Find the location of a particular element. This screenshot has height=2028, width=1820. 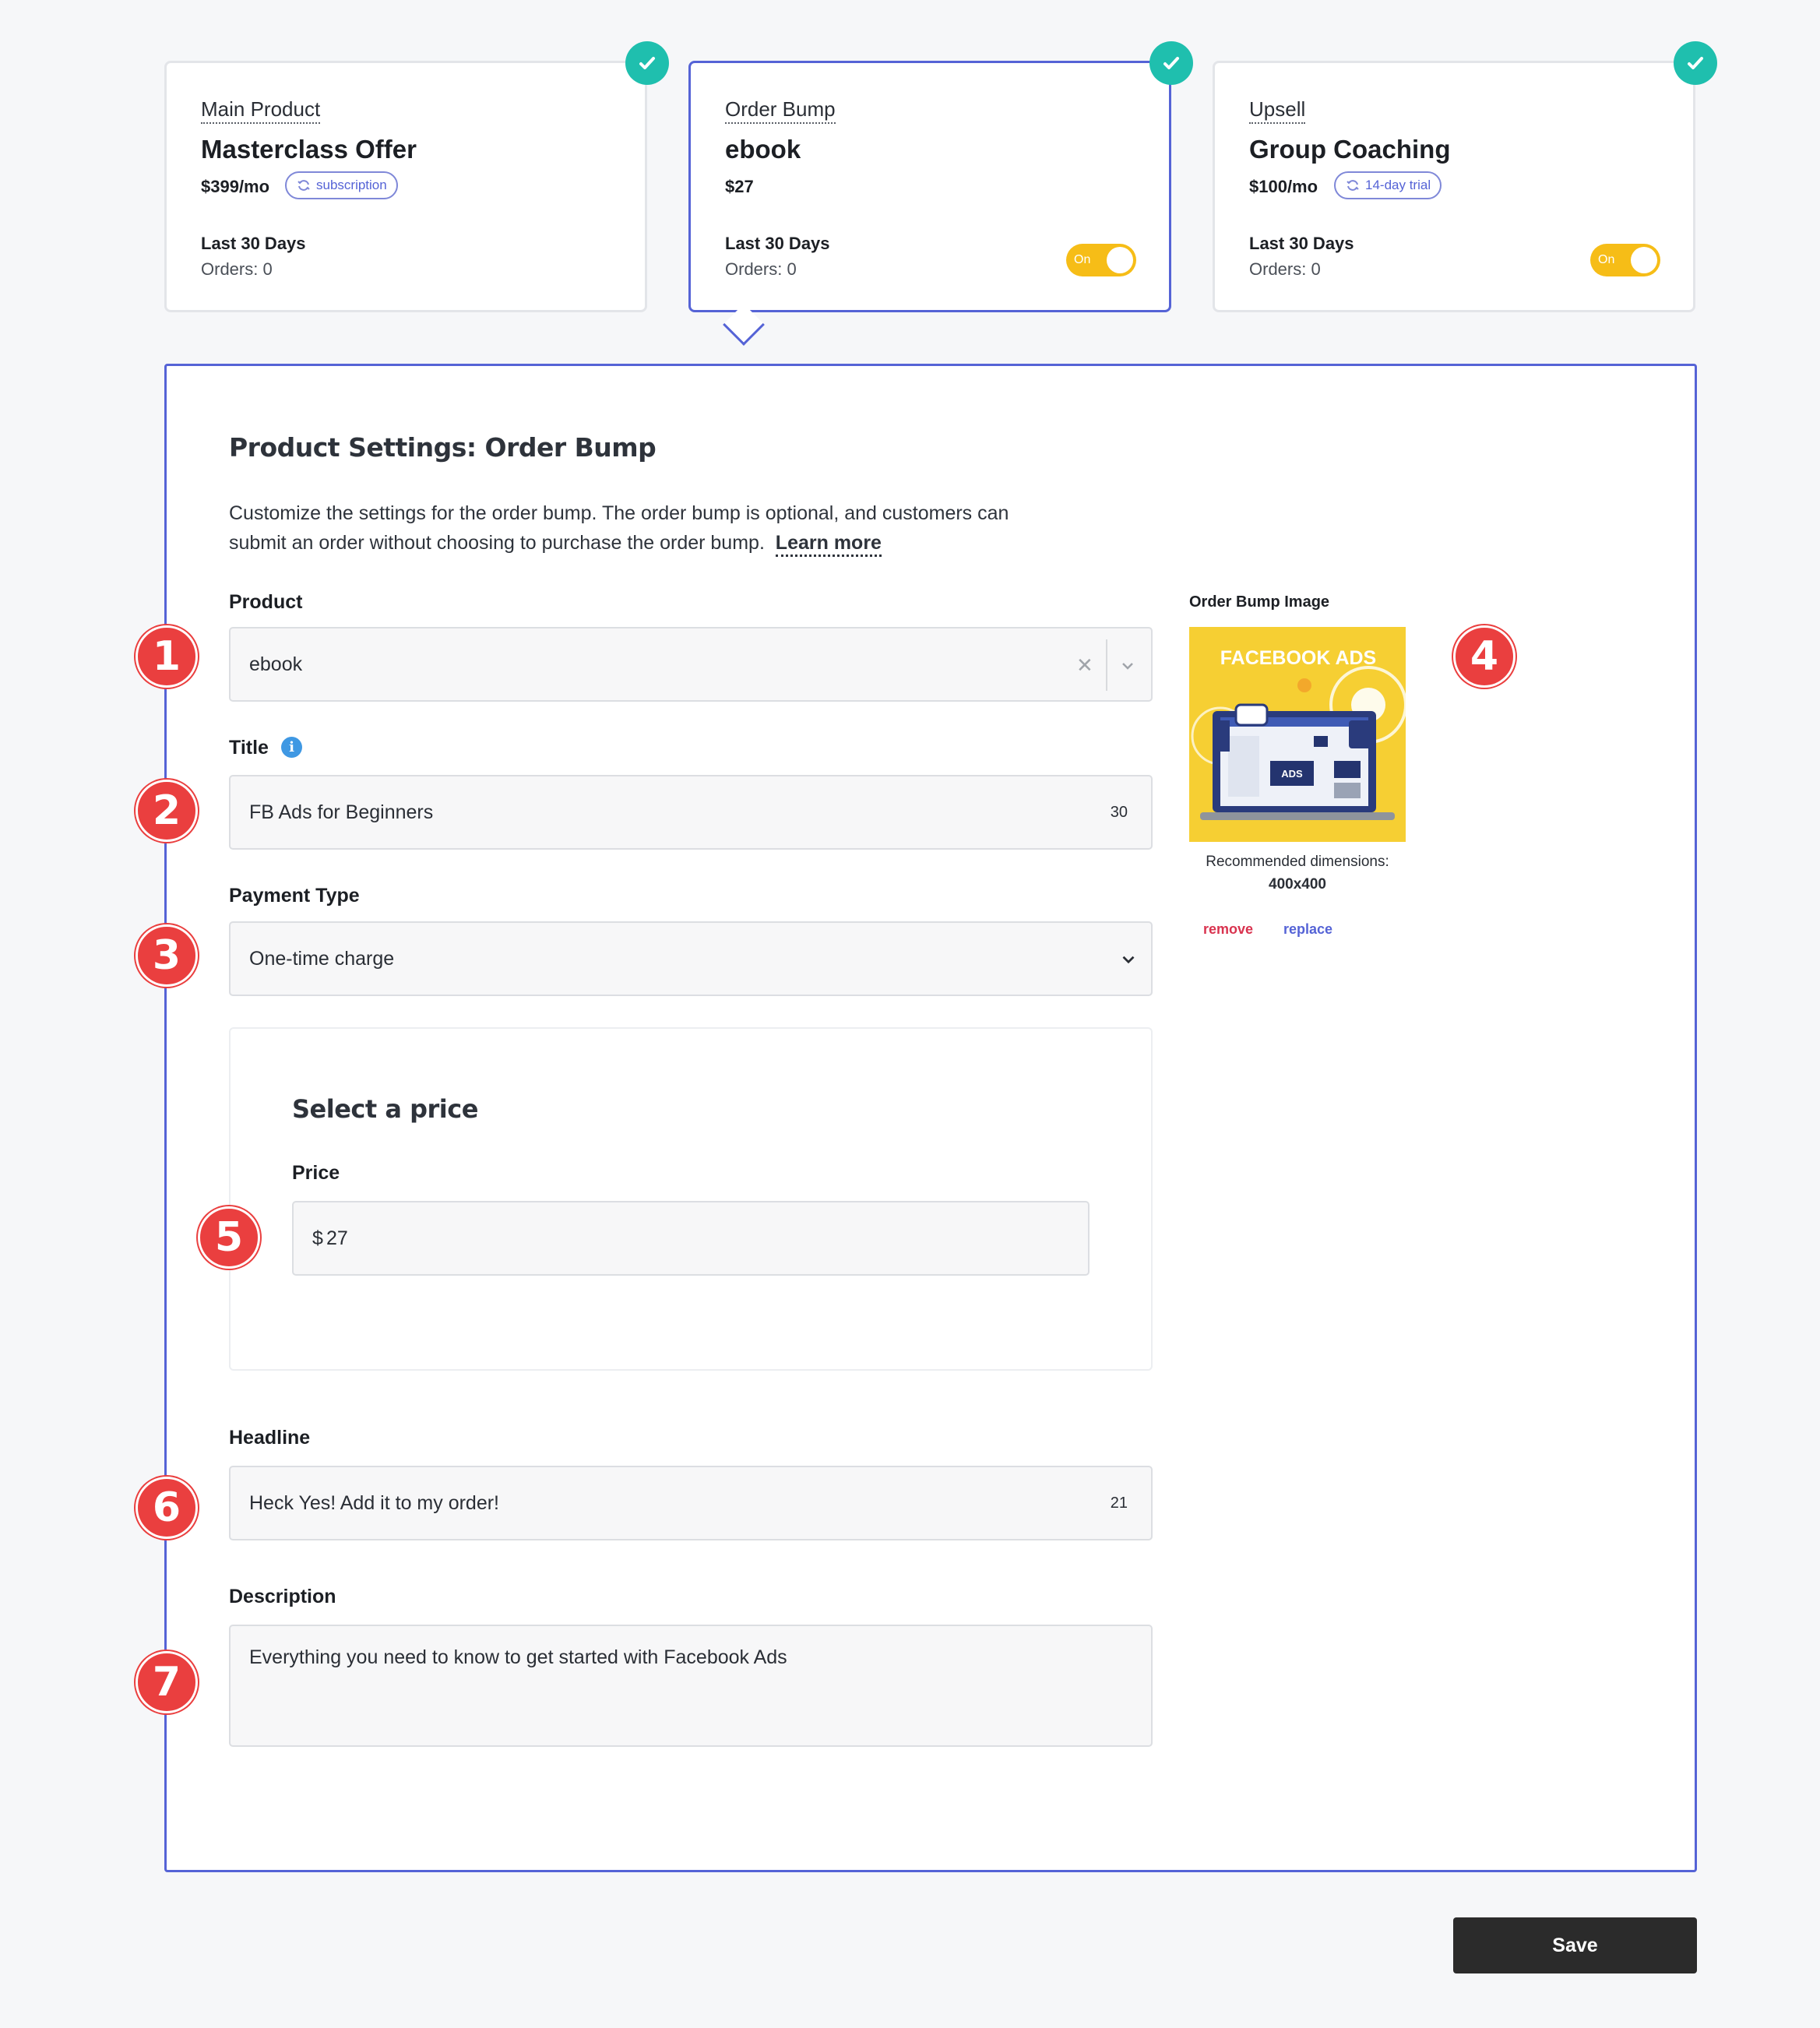

title-label-text: Title is located at coordinates (249, 748).